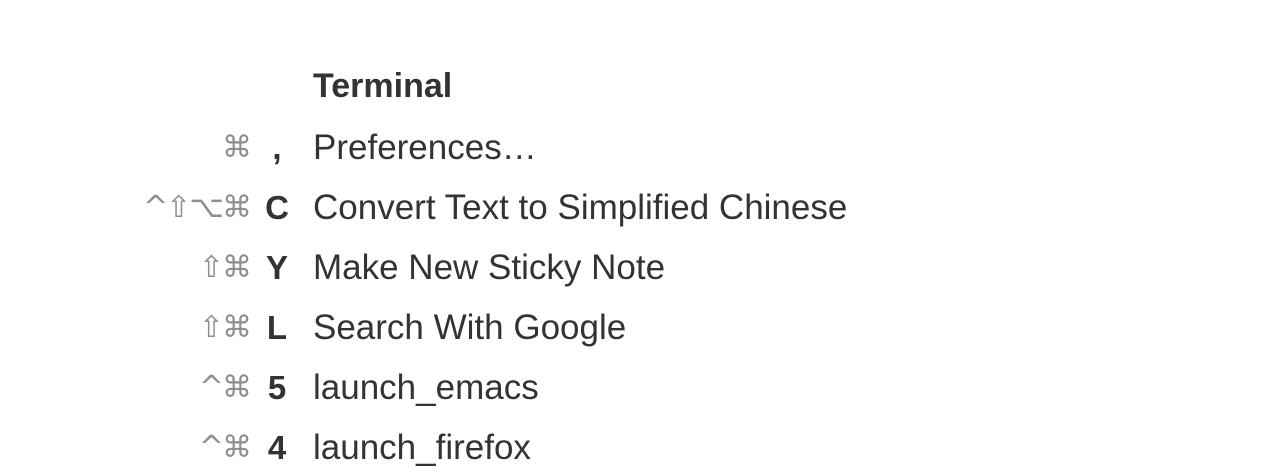 Image resolution: width=1284 pixels, height=476 pixels. I want to click on shortcut-label: Convert Text to Simplified Chinese, so click(580, 207).